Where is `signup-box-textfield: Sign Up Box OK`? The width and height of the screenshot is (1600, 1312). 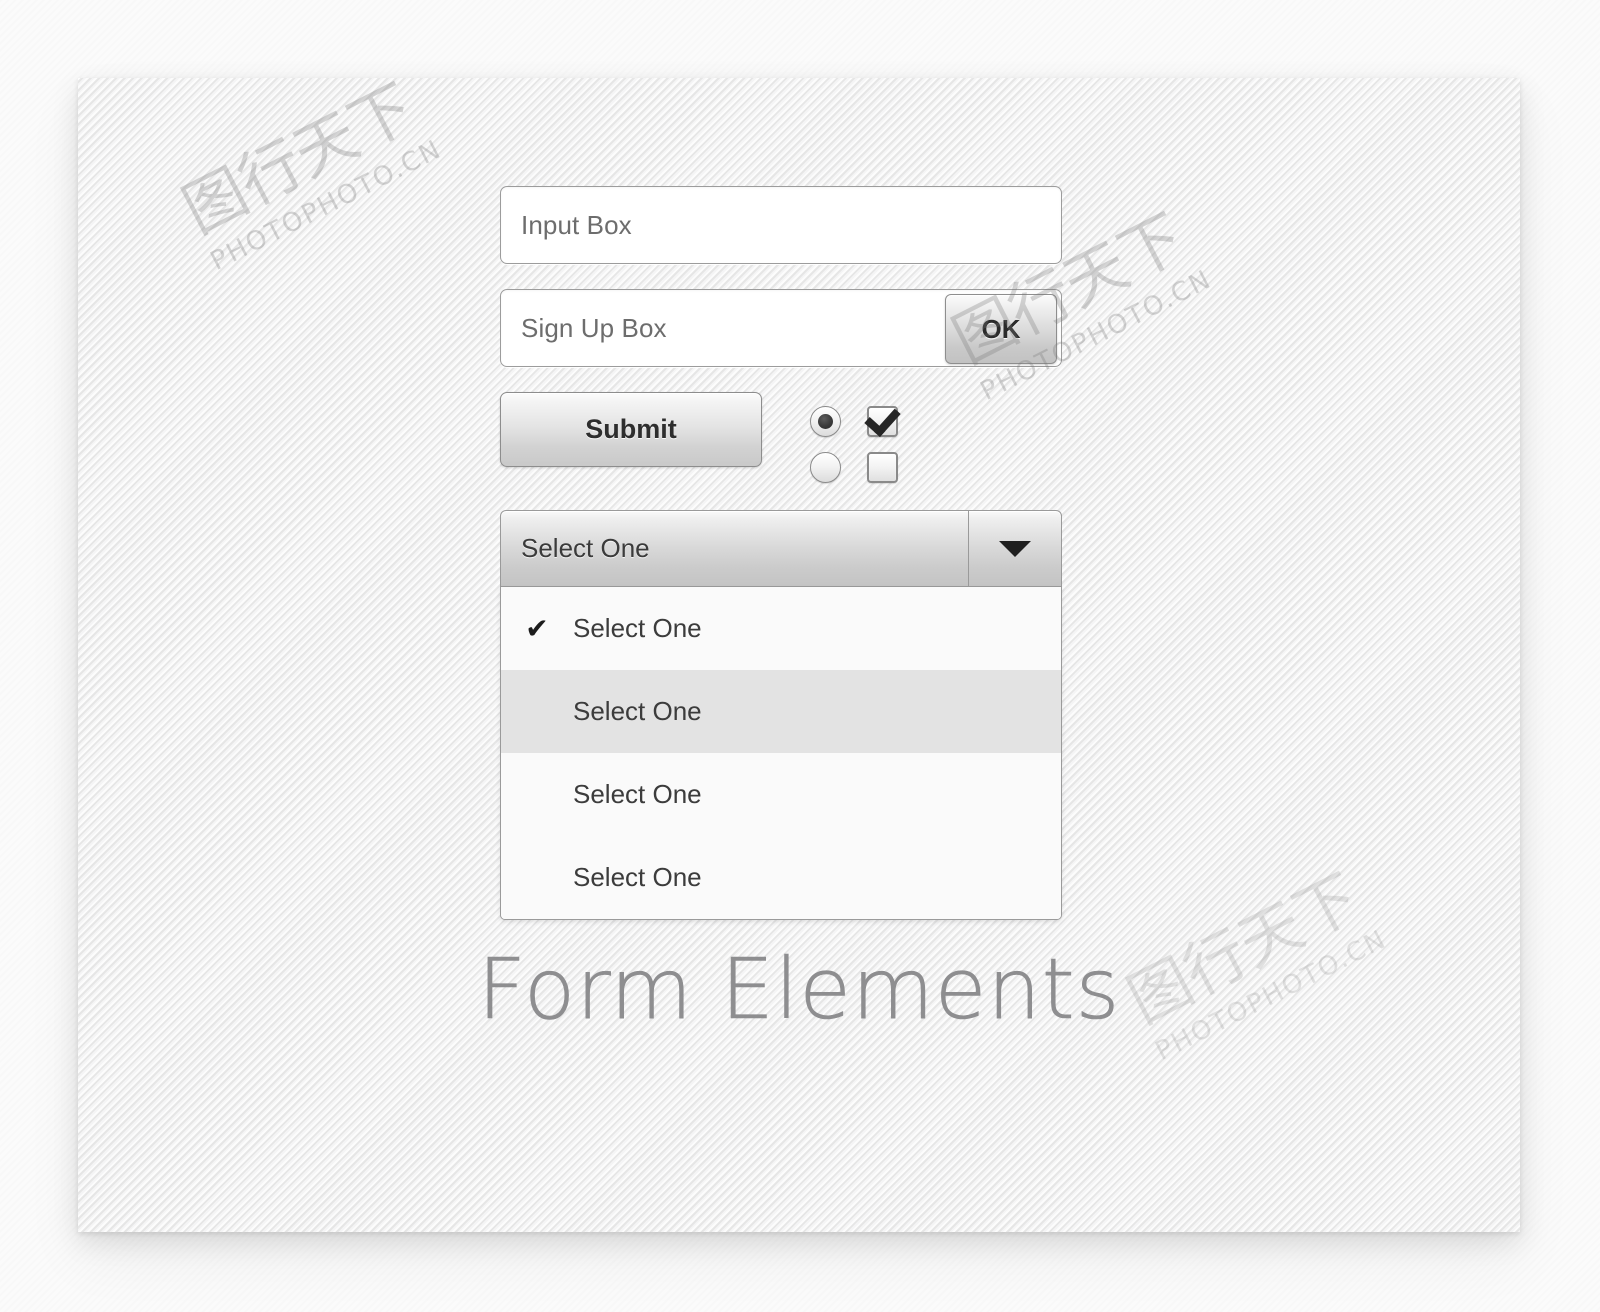 signup-box-textfield: Sign Up Box OK is located at coordinates (781, 328).